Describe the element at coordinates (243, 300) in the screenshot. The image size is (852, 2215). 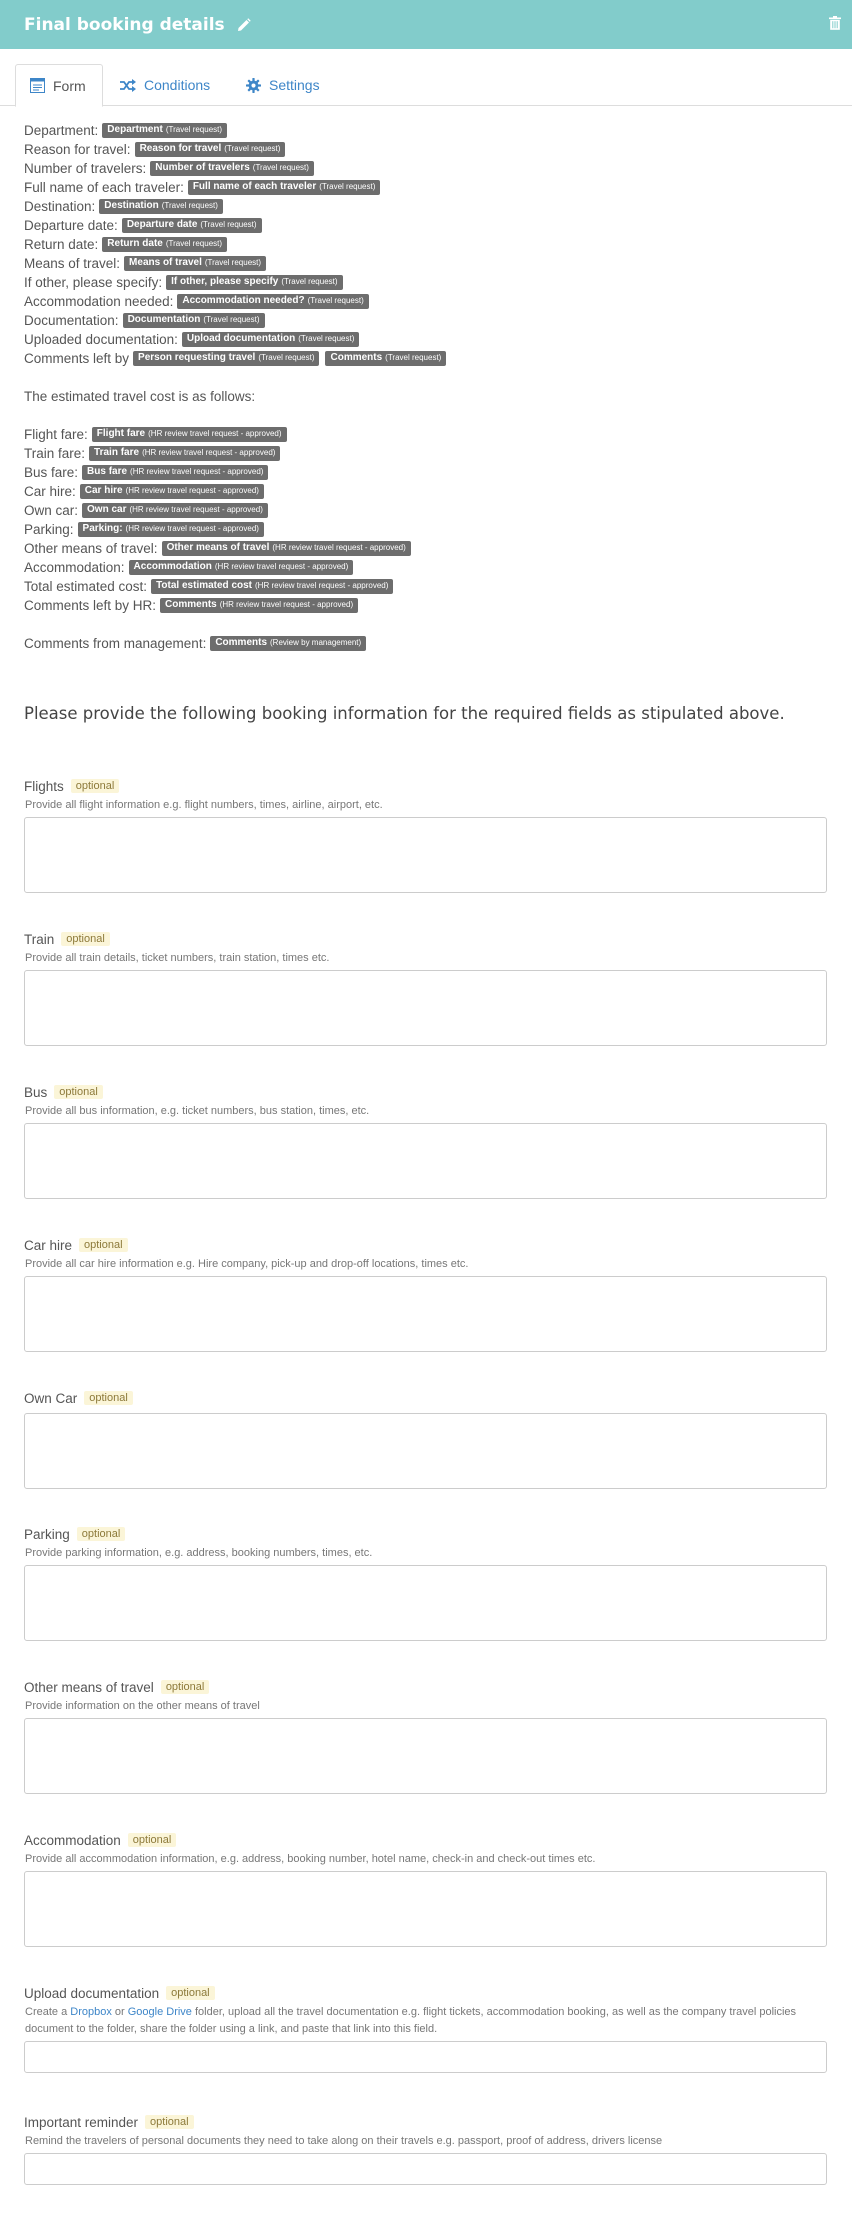
I see `tag-name: Accommodation needed?` at that location.